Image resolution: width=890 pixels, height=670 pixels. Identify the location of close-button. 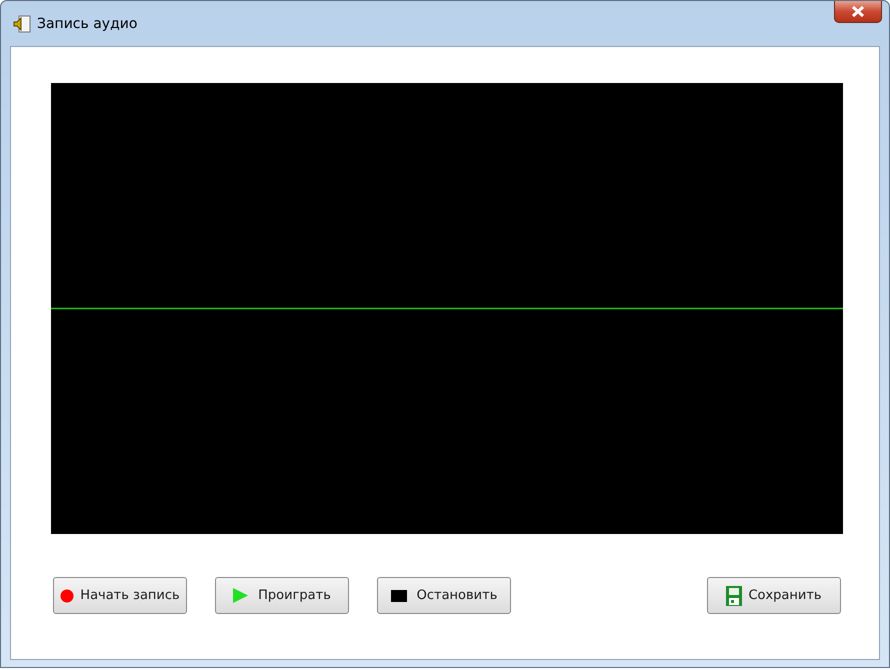
(858, 12).